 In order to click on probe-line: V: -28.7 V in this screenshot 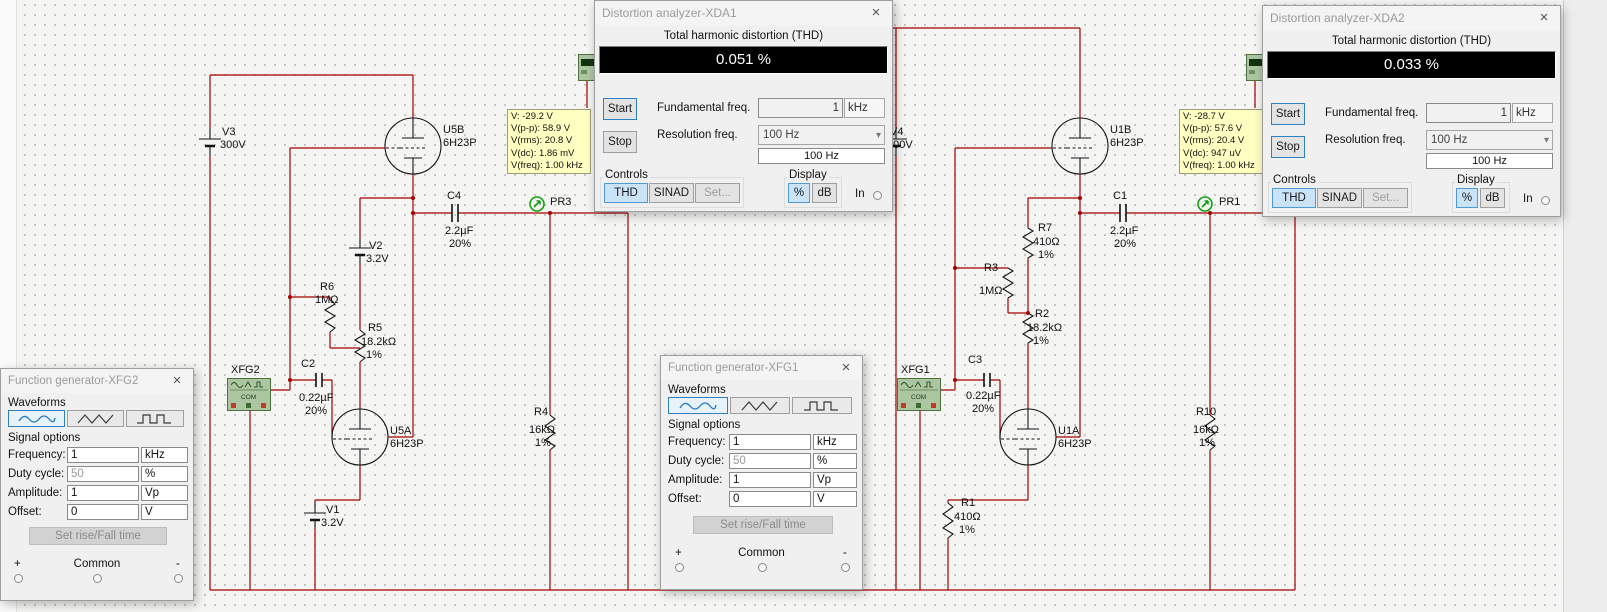, I will do `click(1204, 116)`.